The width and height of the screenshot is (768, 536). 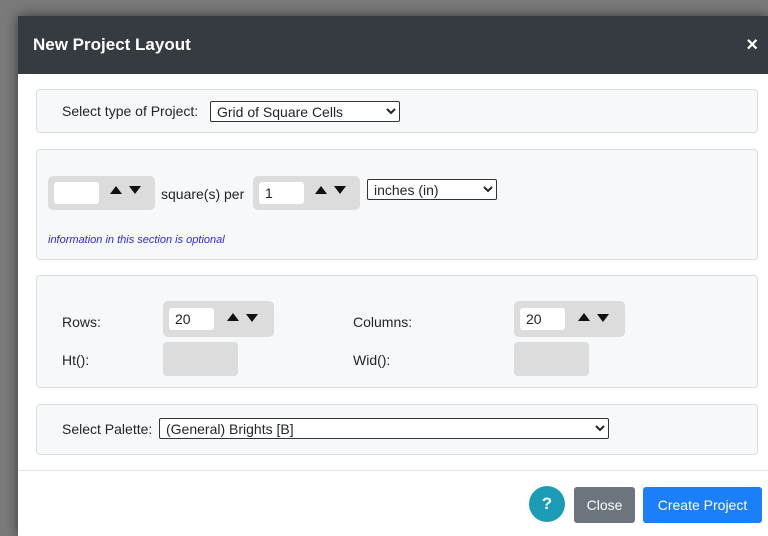 What do you see at coordinates (384, 428) in the screenshot?
I see `palette-select: (General) Brights [B]` at bounding box center [384, 428].